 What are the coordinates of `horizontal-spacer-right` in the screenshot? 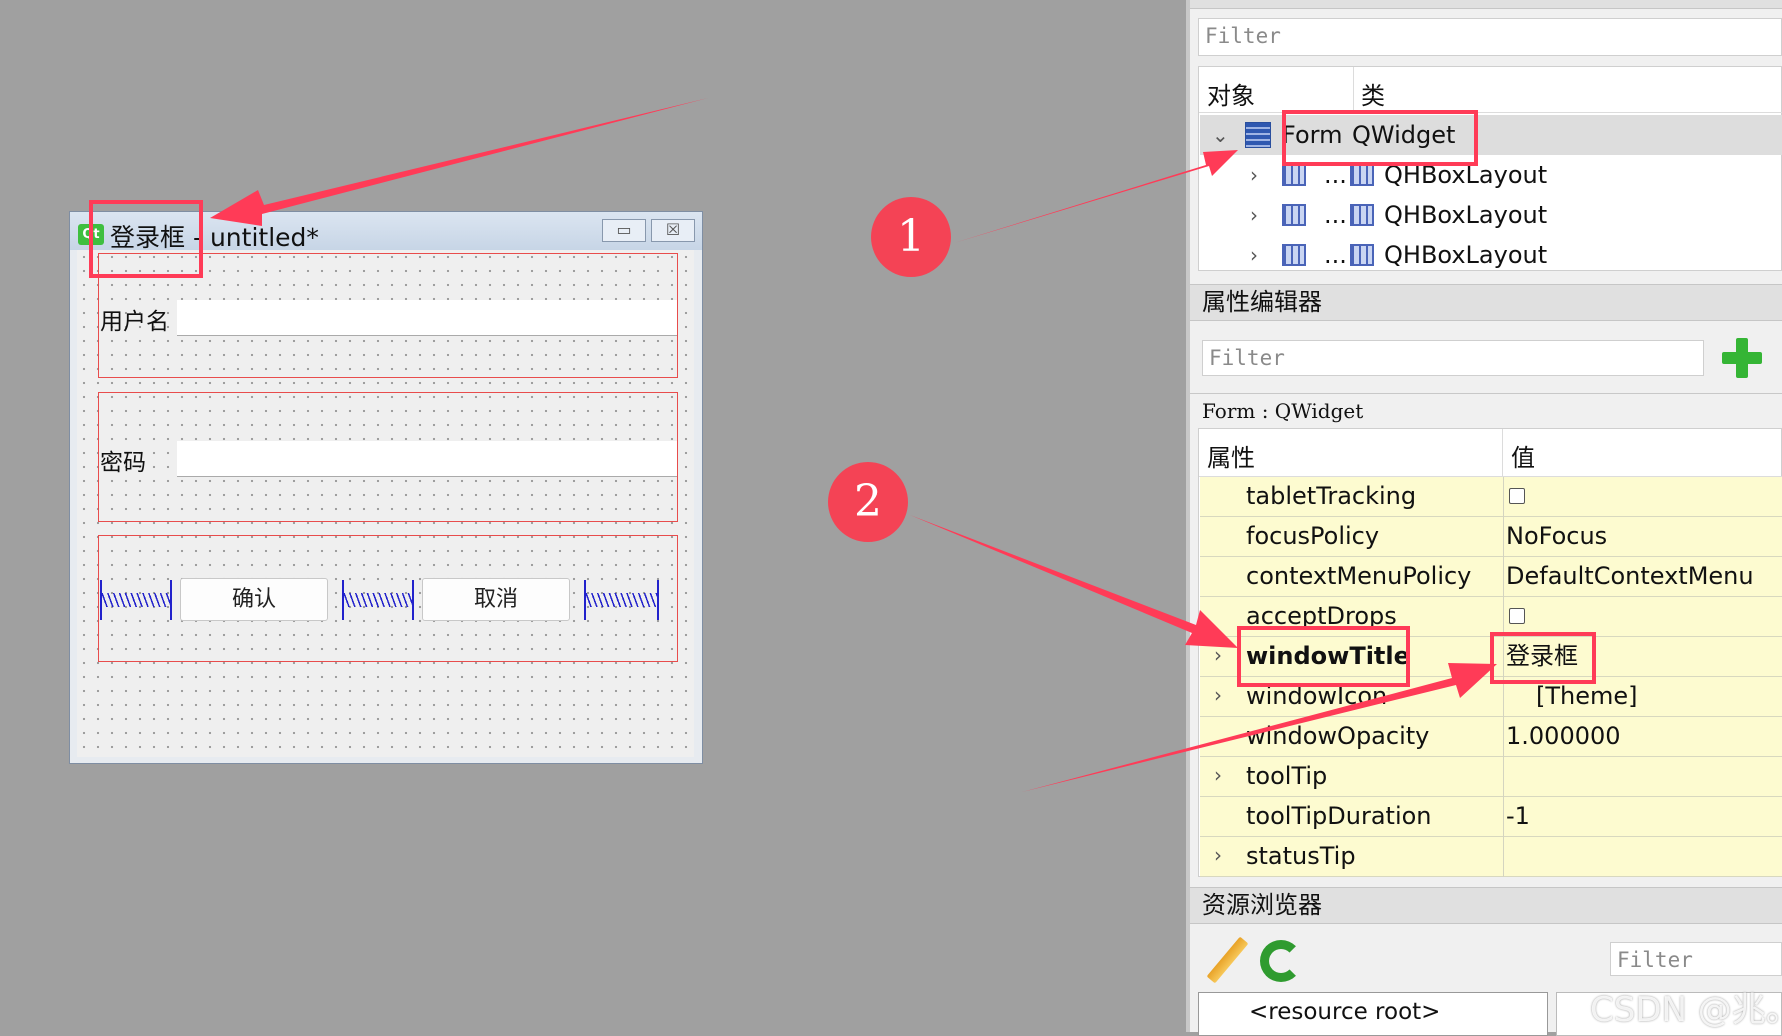 It's located at (621, 600).